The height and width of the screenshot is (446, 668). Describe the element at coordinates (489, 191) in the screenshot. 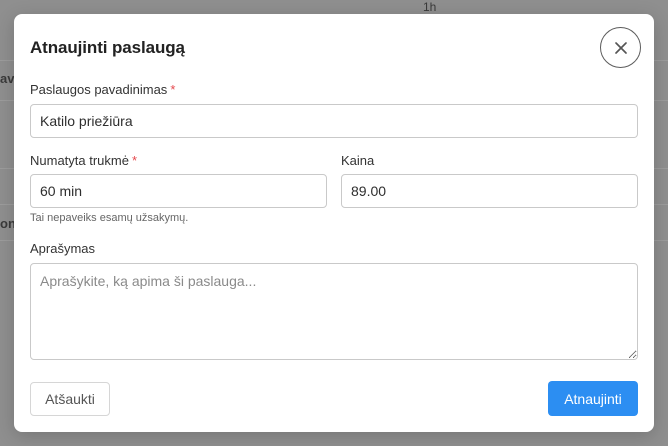

I see `price-input` at that location.